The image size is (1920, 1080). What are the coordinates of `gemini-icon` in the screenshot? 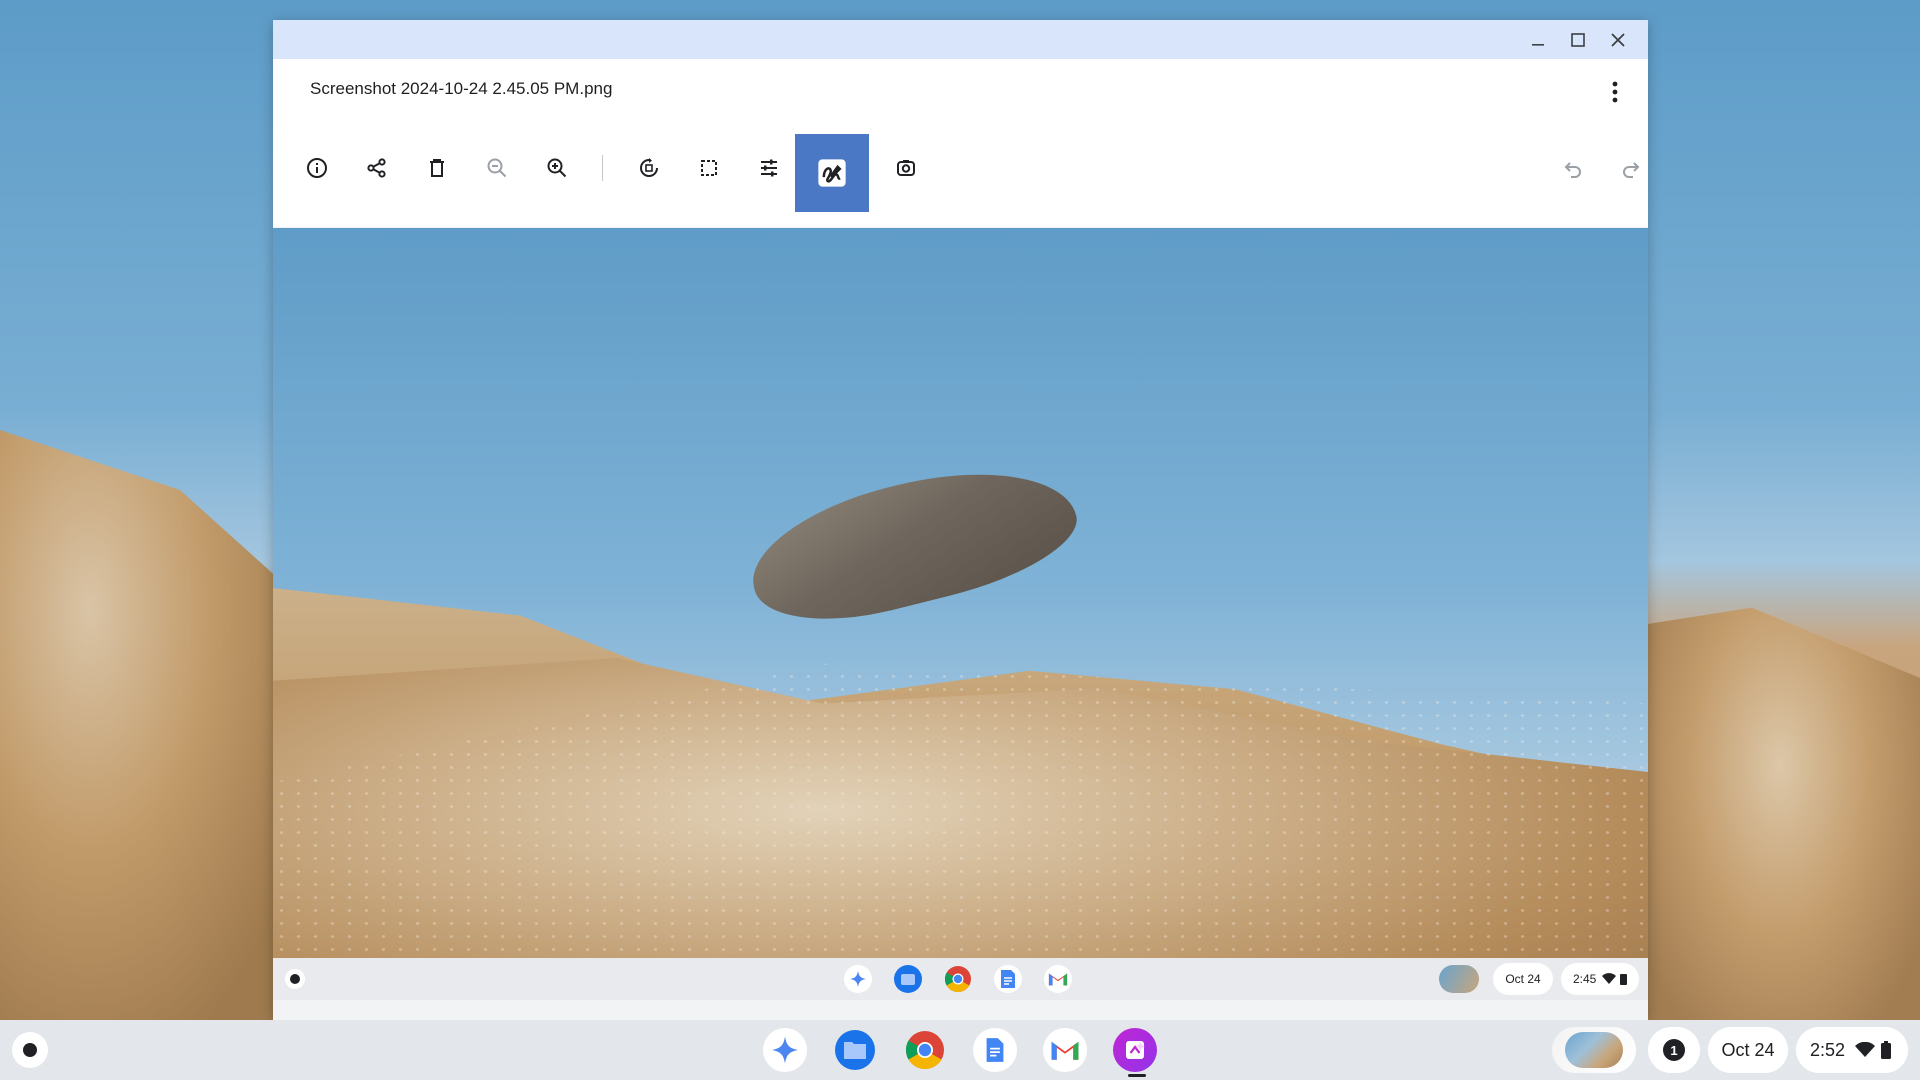 It's located at (785, 1050).